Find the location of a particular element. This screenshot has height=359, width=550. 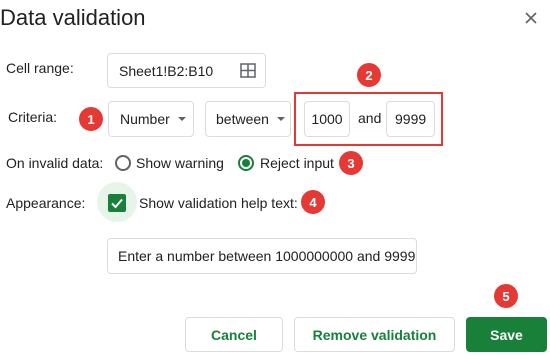

badge-4: 4 is located at coordinates (313, 202).